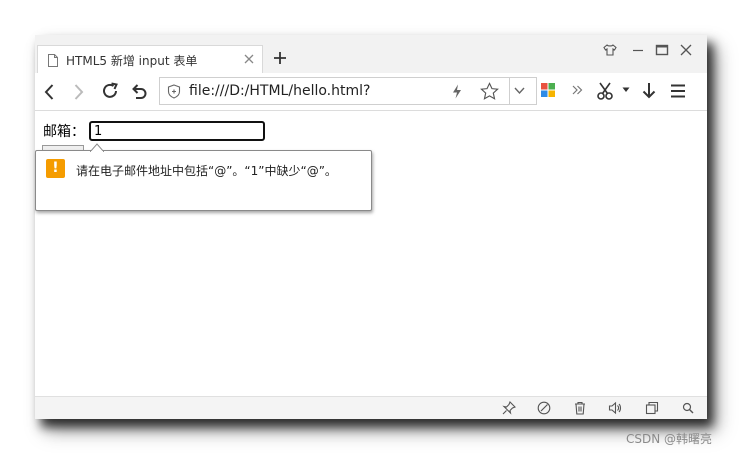 The width and height of the screenshot is (742, 455). I want to click on trash-icon, so click(580, 408).